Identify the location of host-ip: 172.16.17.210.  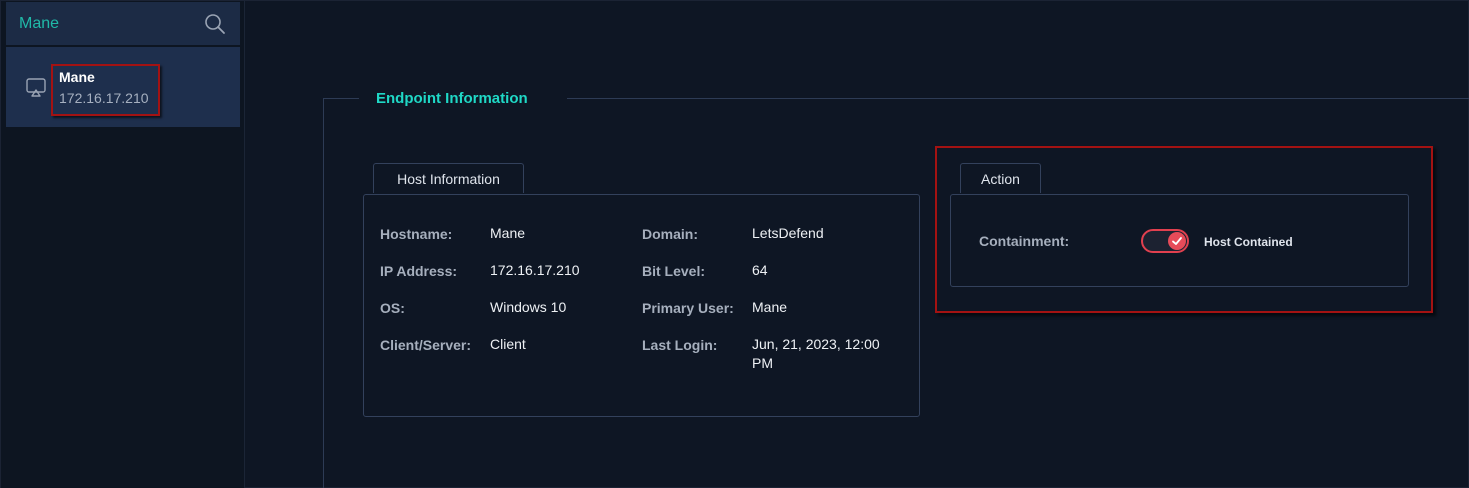
(104, 98).